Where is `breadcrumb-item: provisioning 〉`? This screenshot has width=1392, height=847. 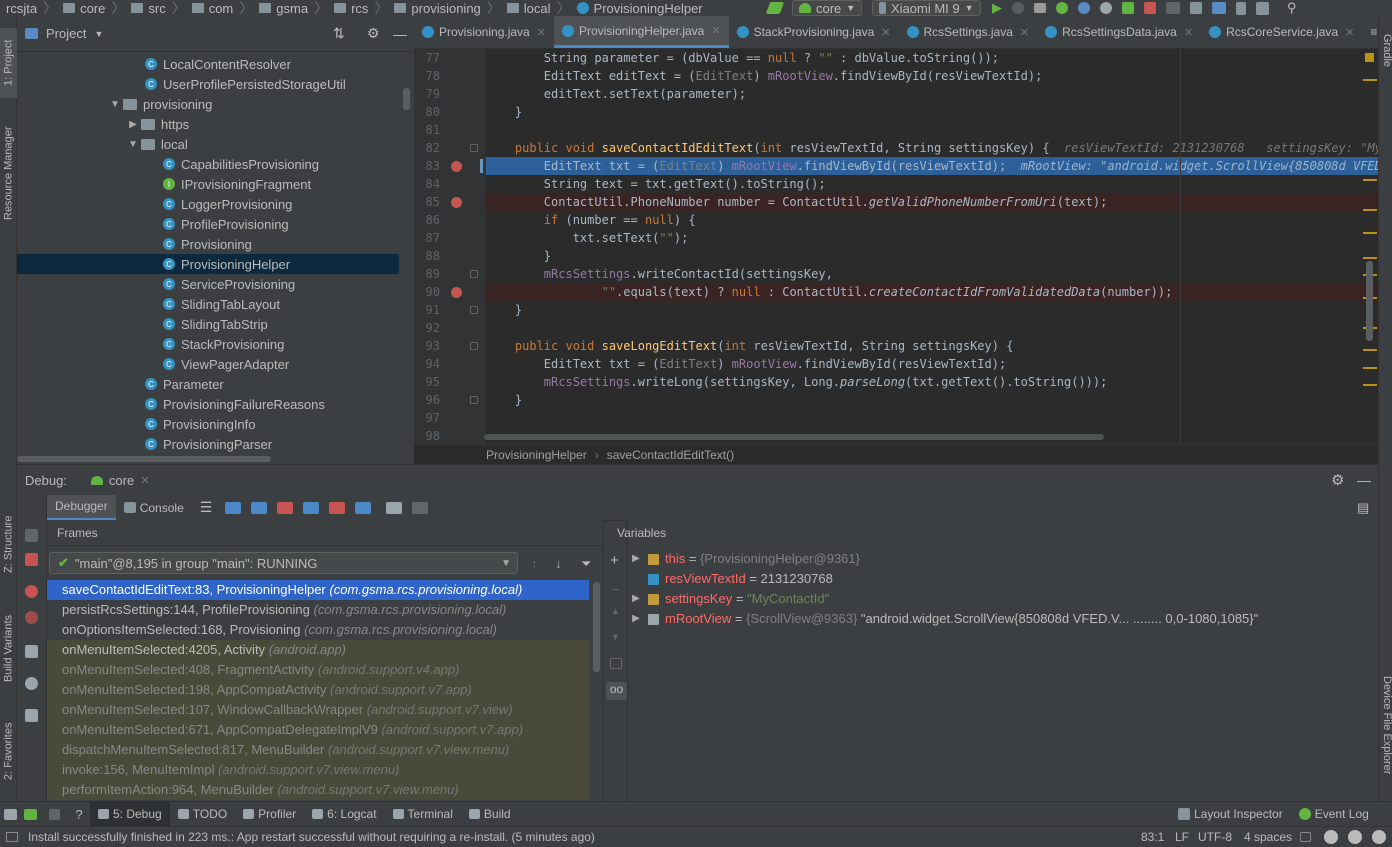
breadcrumb-item: provisioning 〉 is located at coordinates (444, 8).